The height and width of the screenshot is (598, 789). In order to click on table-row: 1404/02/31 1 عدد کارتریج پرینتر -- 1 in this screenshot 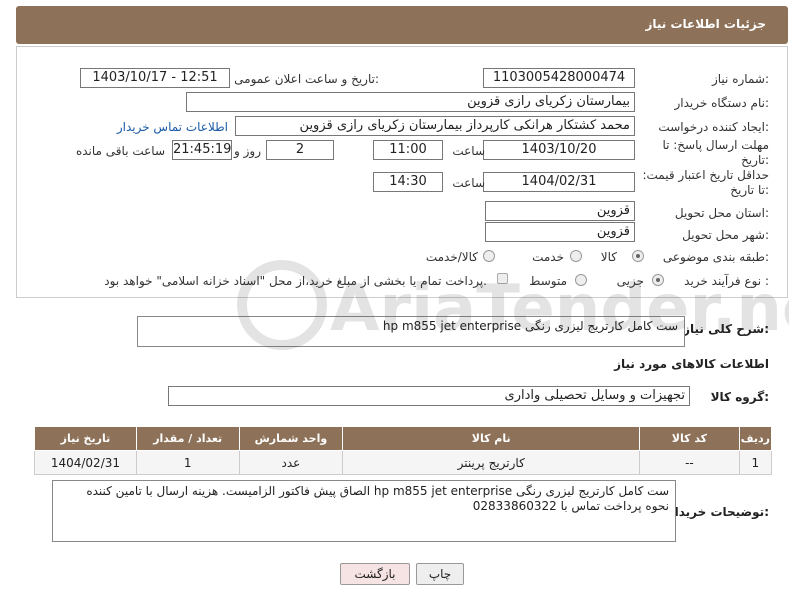, I will do `click(403, 462)`.